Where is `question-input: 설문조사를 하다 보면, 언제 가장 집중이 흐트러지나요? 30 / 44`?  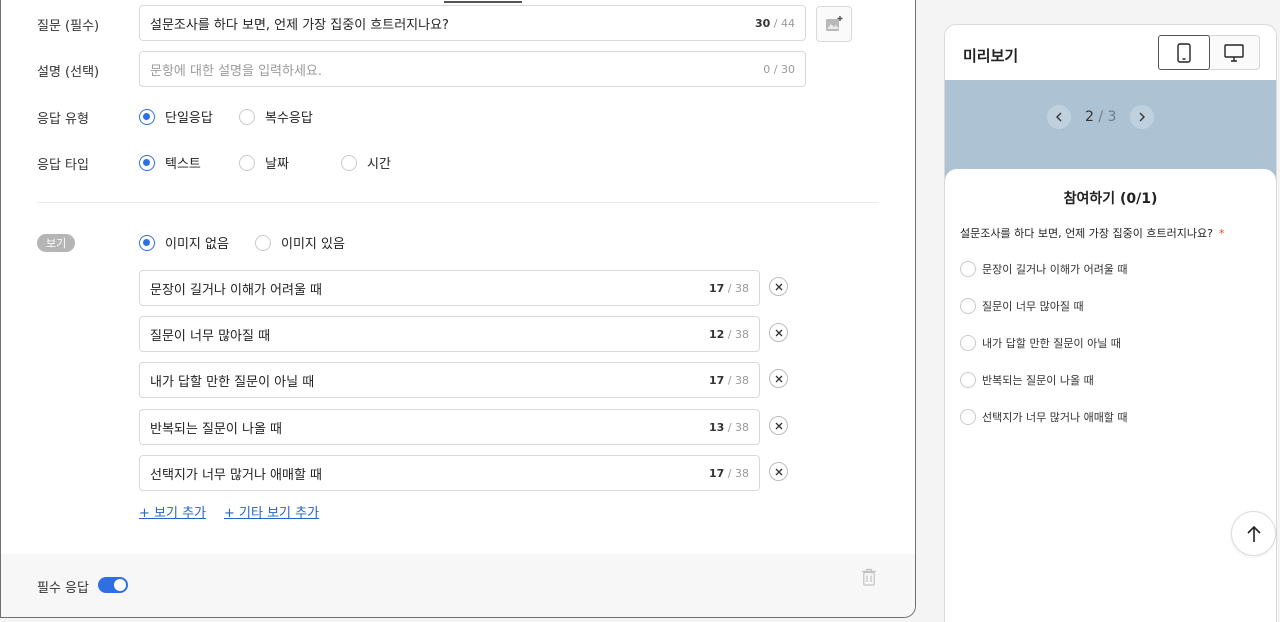 question-input: 설문조사를 하다 보면, 언제 가장 집중이 흐트러지나요? 30 / 44 is located at coordinates (472, 23).